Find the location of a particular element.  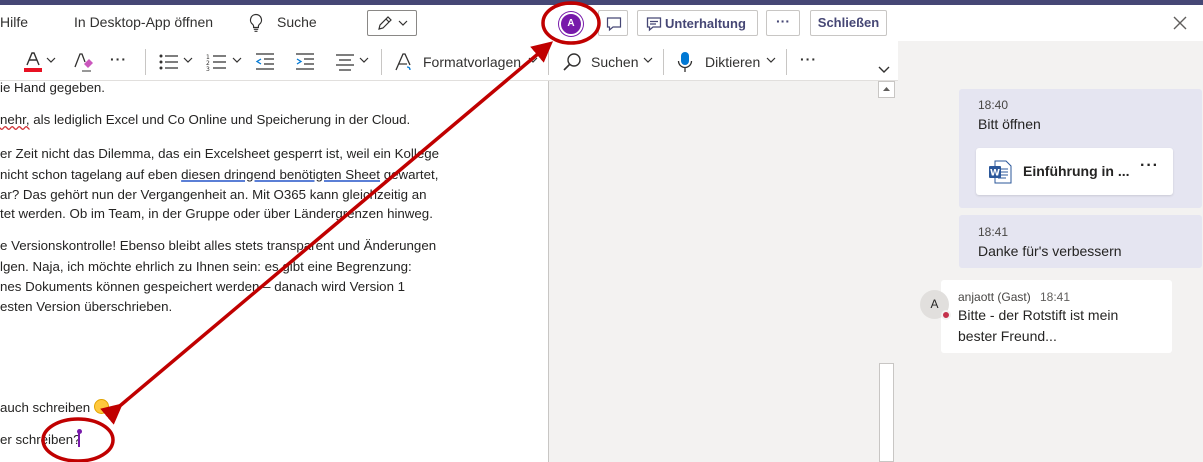

document-line: esten Version überschrieben. is located at coordinates (86, 306).